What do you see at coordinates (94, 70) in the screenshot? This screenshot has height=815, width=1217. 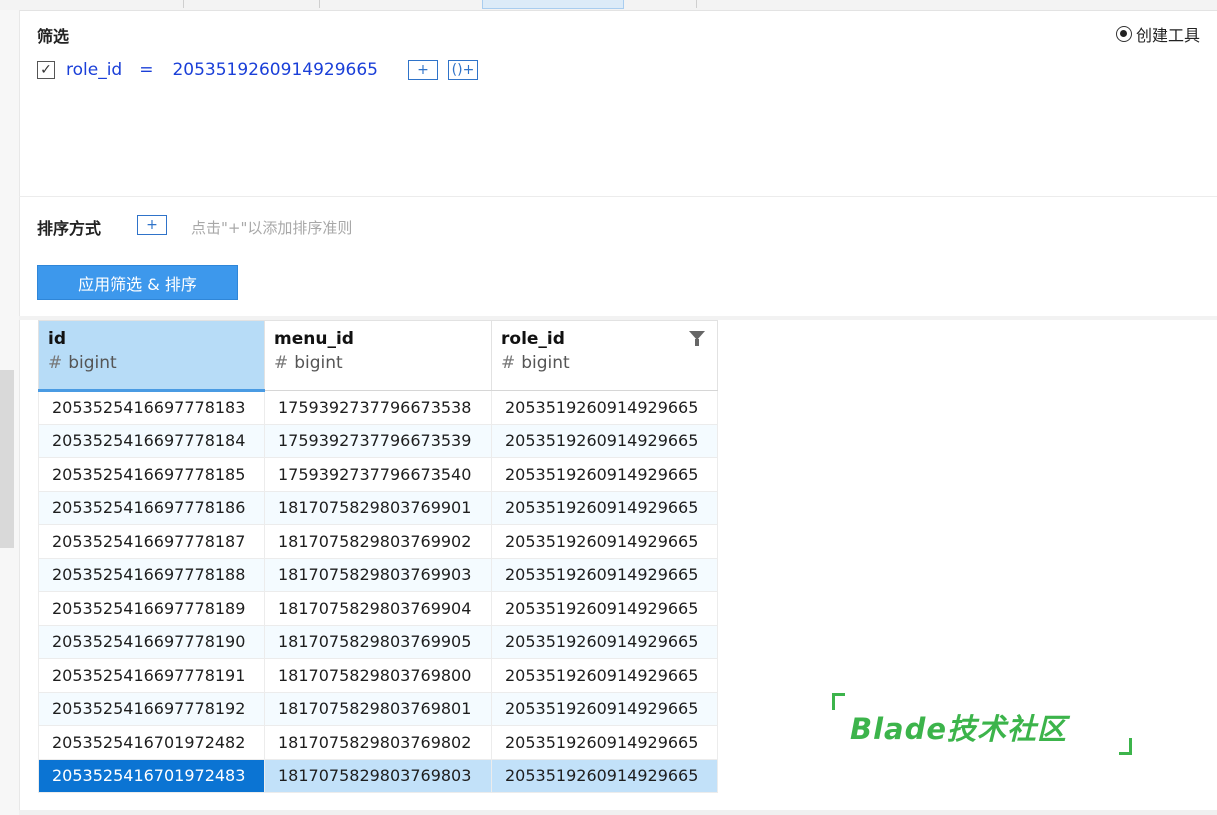 I see `filter-field: role_id` at bounding box center [94, 70].